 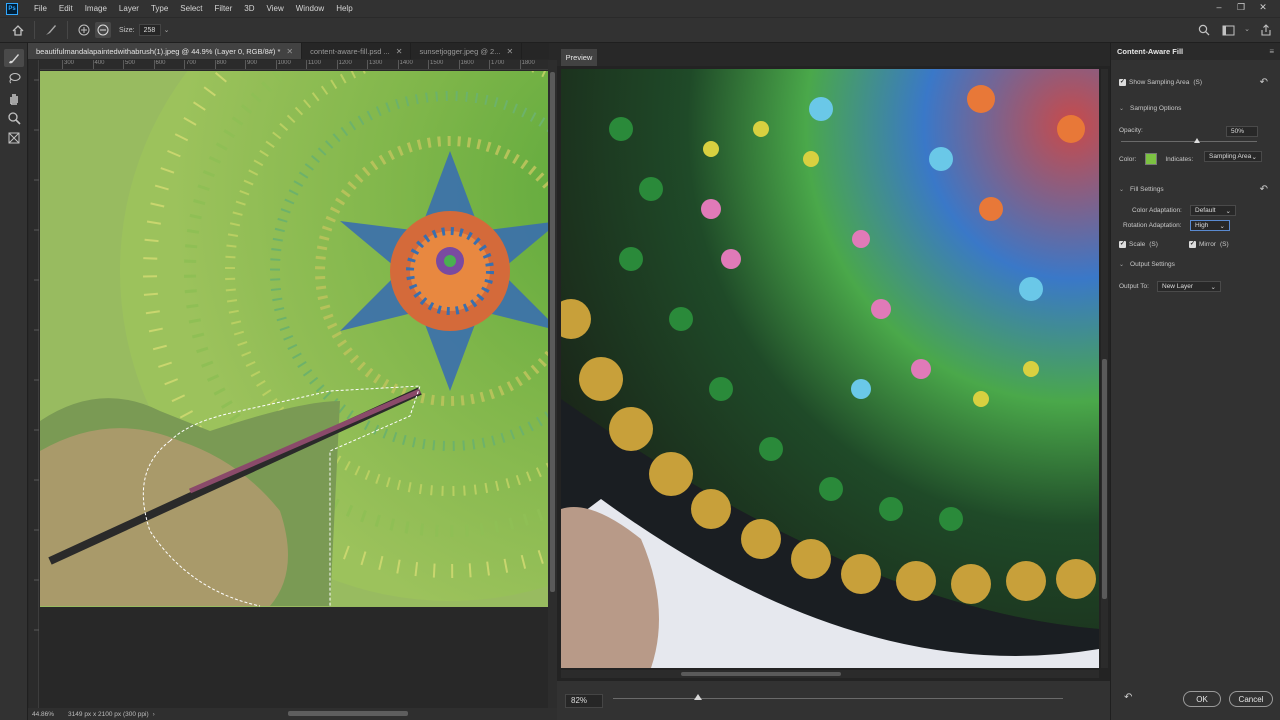 I want to click on window-controls: – ❐ ✕, so click(x=1241, y=7).